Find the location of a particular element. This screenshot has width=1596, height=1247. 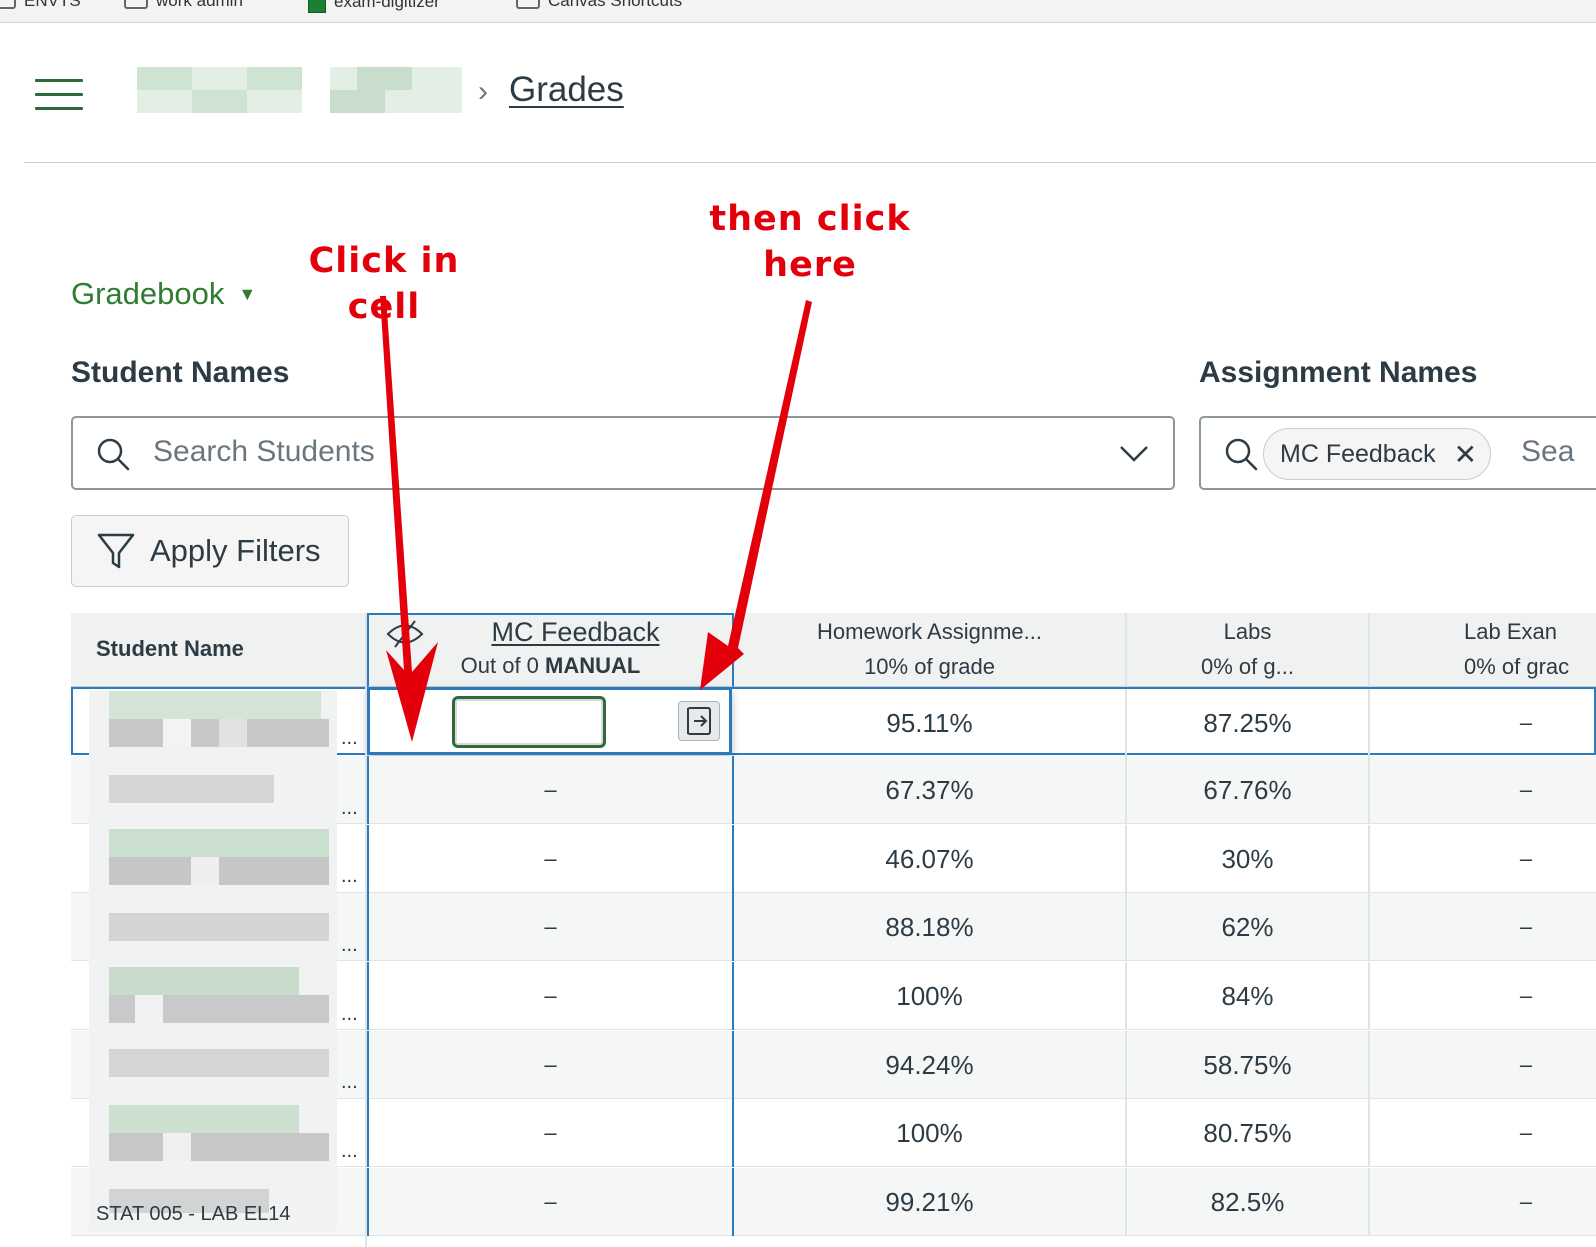

mc-feedback-points-label: Out of 0 MANUAL is located at coordinates (550, 665).